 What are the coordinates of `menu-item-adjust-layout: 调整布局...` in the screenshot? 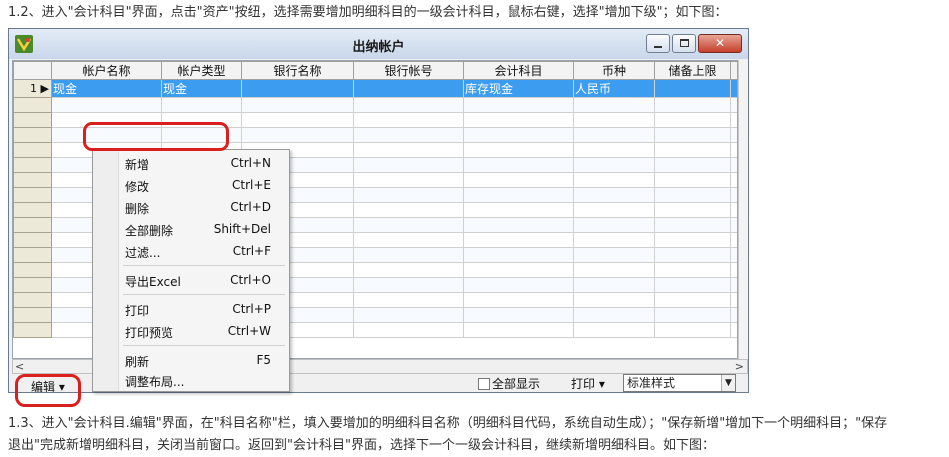 It's located at (192, 380).